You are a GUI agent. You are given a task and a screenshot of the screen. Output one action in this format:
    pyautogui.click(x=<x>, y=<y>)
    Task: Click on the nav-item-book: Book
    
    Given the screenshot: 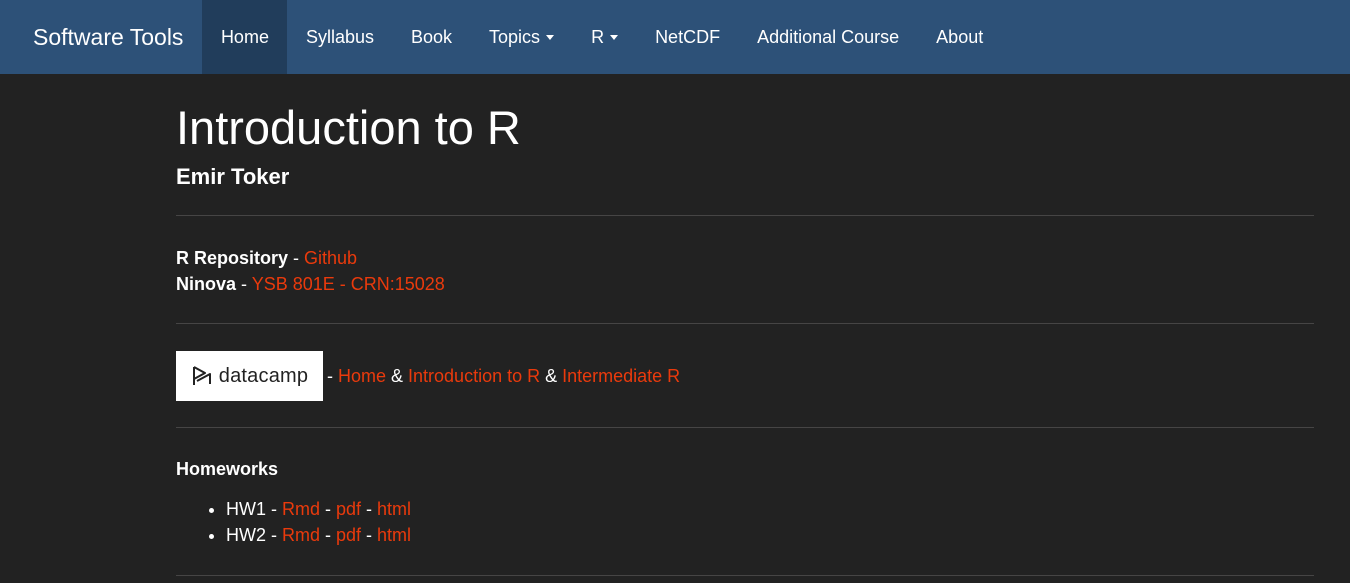 What is the action you would take?
    pyautogui.click(x=432, y=37)
    